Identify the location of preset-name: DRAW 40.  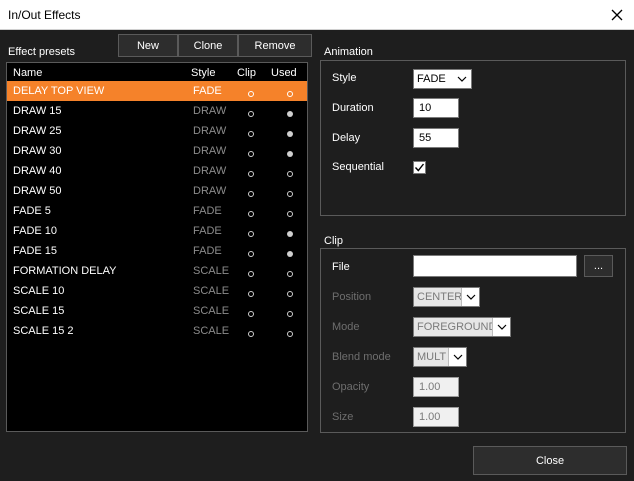
(37, 171).